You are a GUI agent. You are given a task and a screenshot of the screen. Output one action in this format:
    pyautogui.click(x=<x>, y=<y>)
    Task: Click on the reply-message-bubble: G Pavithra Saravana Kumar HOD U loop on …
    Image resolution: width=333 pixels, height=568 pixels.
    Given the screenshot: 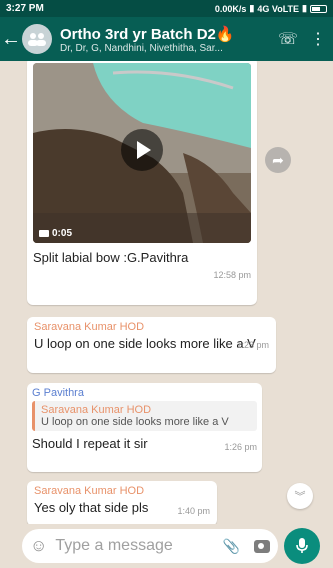 What is the action you would take?
    pyautogui.click(x=144, y=427)
    